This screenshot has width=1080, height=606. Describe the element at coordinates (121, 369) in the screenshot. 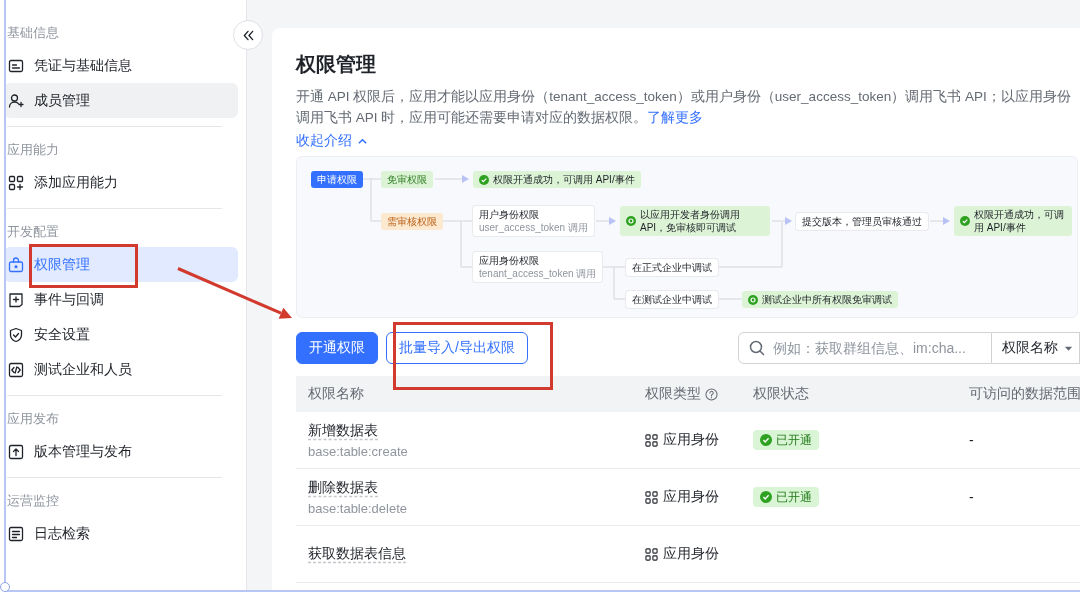

I see `sidebar-item: 测试企业和人员` at that location.